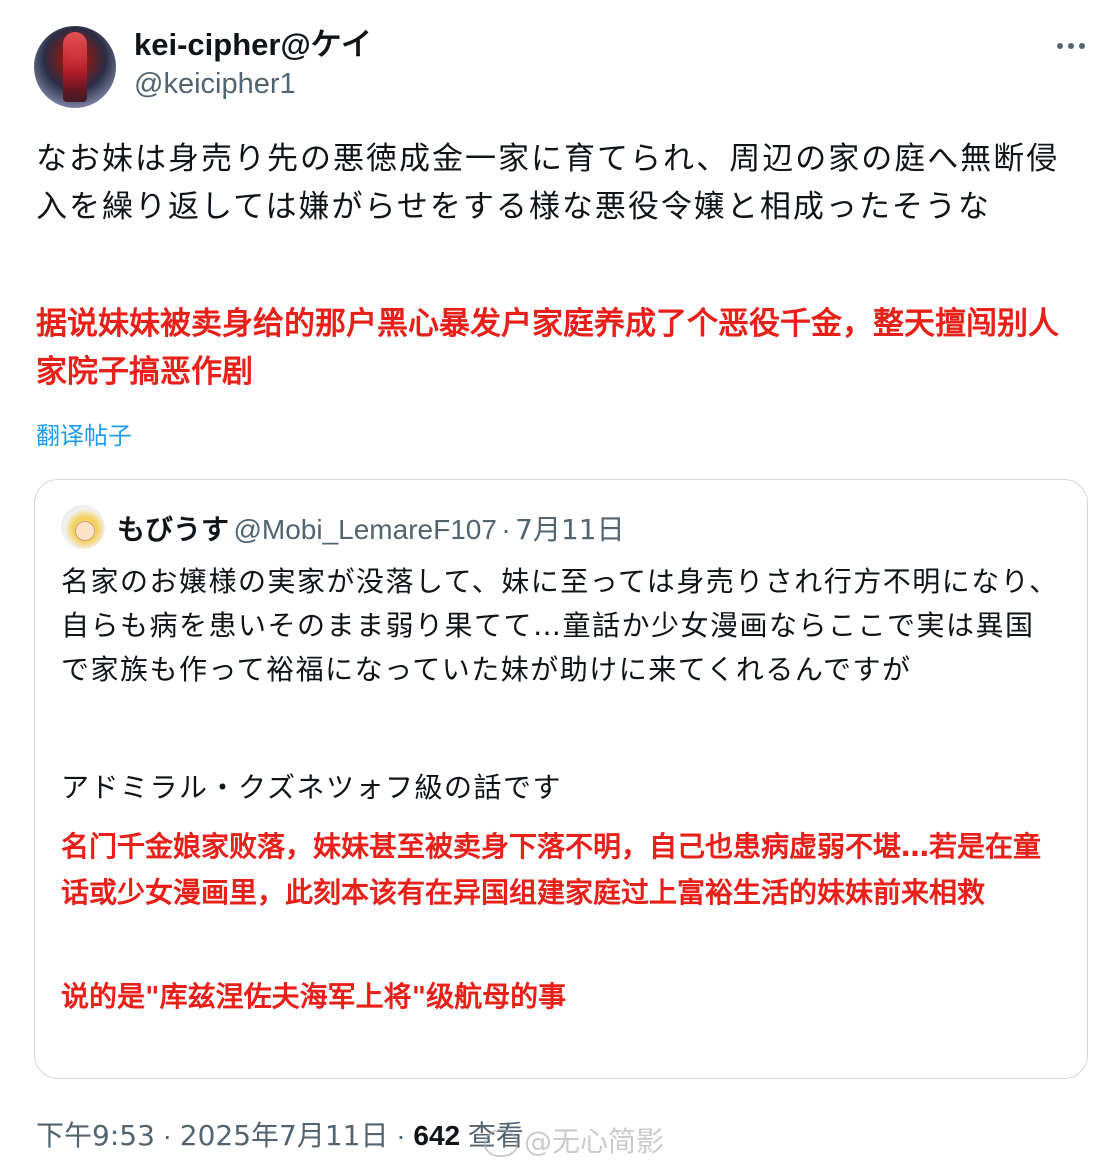  Describe the element at coordinates (253, 45) in the screenshot. I see `author-name: kei-cipher@ケイ` at that location.